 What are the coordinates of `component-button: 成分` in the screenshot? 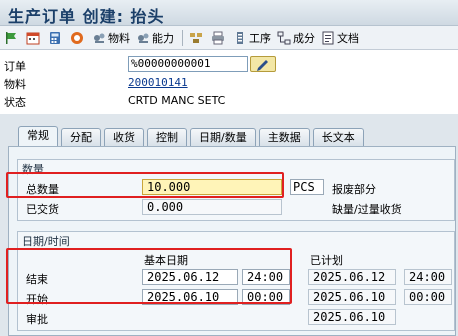 It's located at (296, 38).